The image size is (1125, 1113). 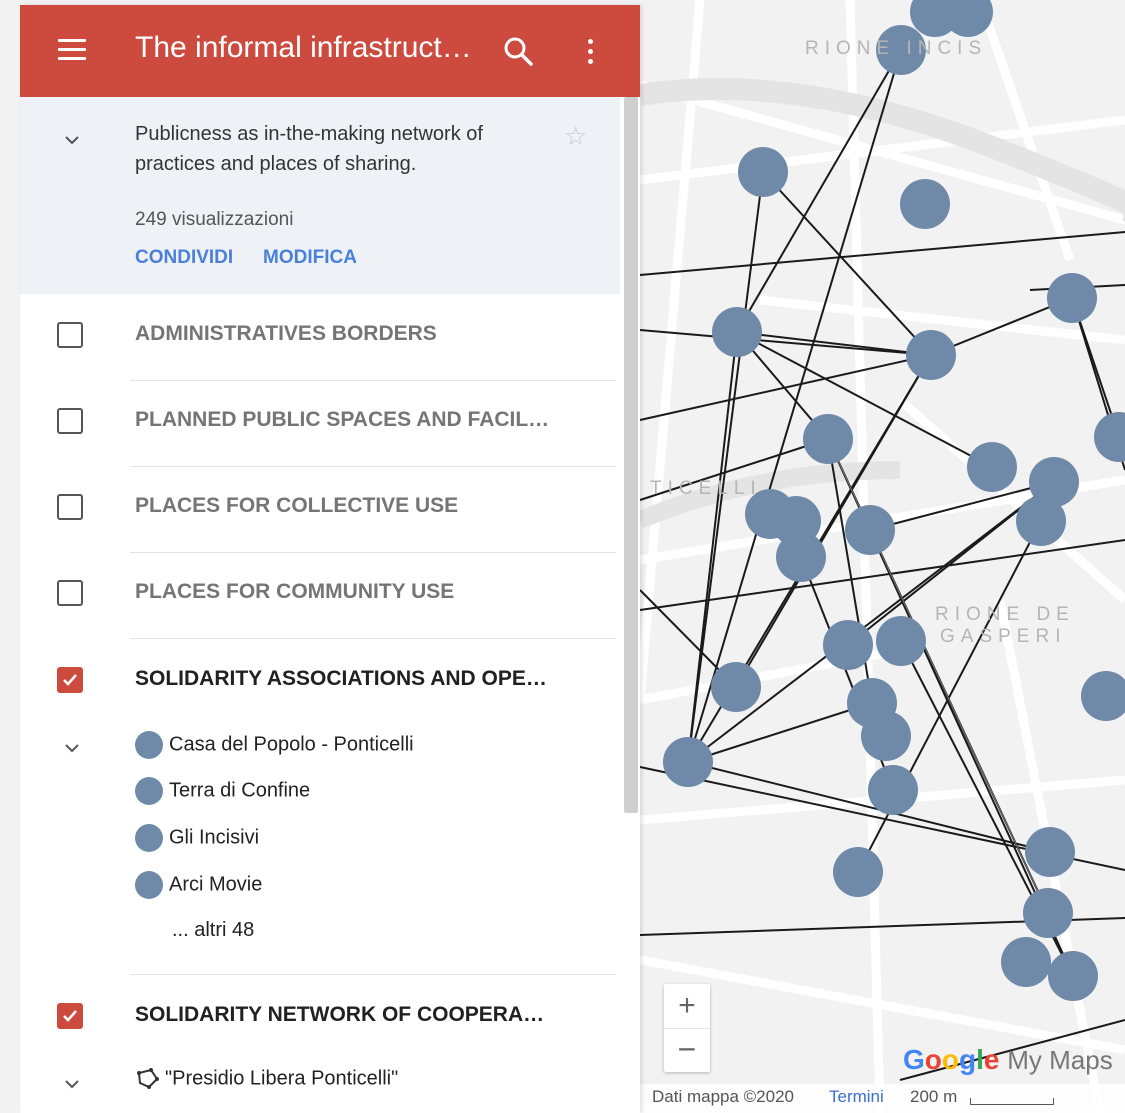 I want to click on zoom-control: + −, so click(x=687, y=1028).